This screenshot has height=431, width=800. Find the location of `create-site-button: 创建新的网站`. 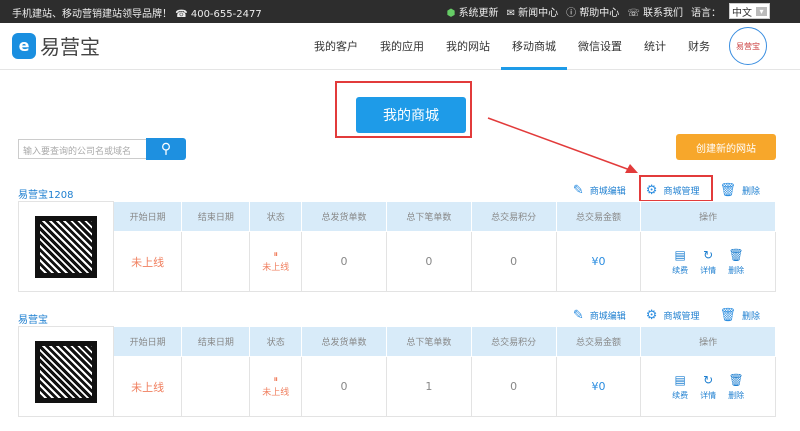

create-site-button: 创建新的网站 is located at coordinates (726, 147).